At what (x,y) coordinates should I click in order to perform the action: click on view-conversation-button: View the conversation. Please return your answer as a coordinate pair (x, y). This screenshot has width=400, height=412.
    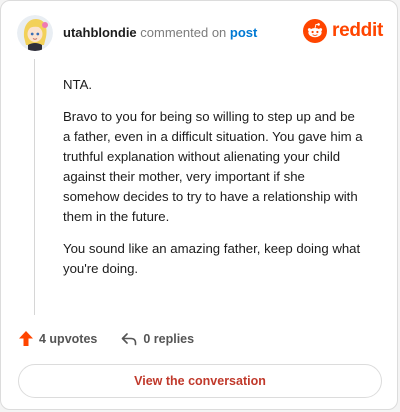
    Looking at the image, I should click on (200, 381).